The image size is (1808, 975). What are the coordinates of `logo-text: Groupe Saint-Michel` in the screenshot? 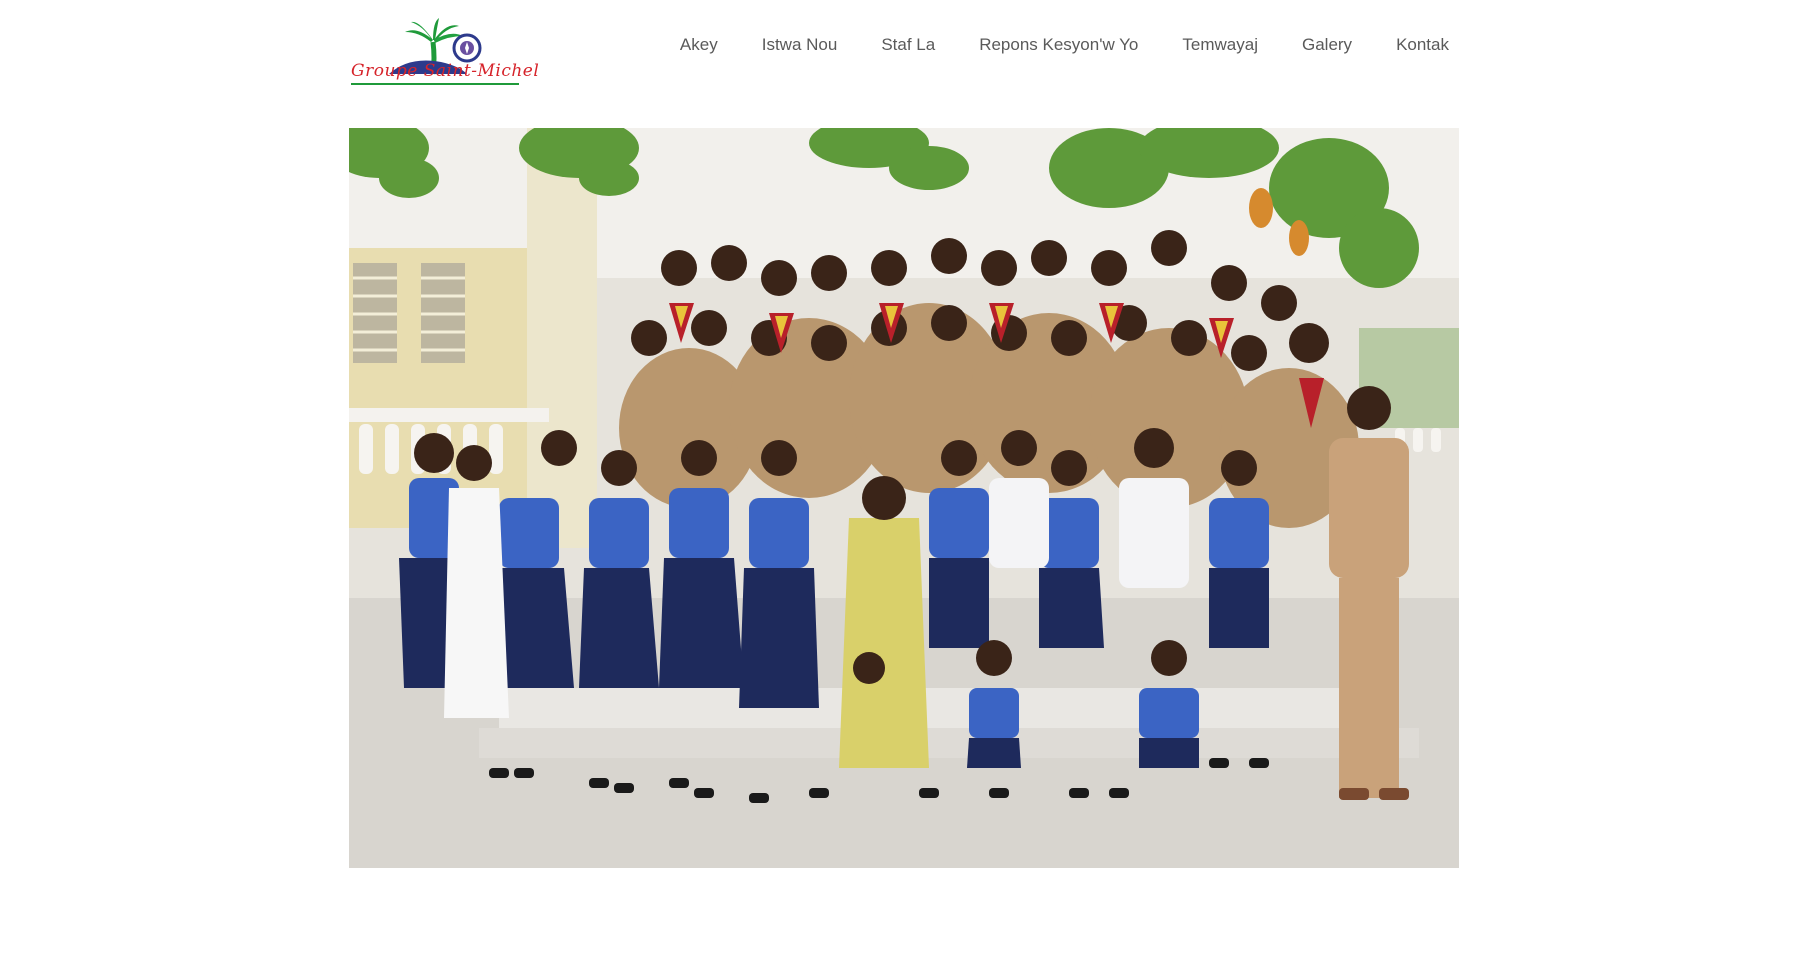 It's located at (445, 71).